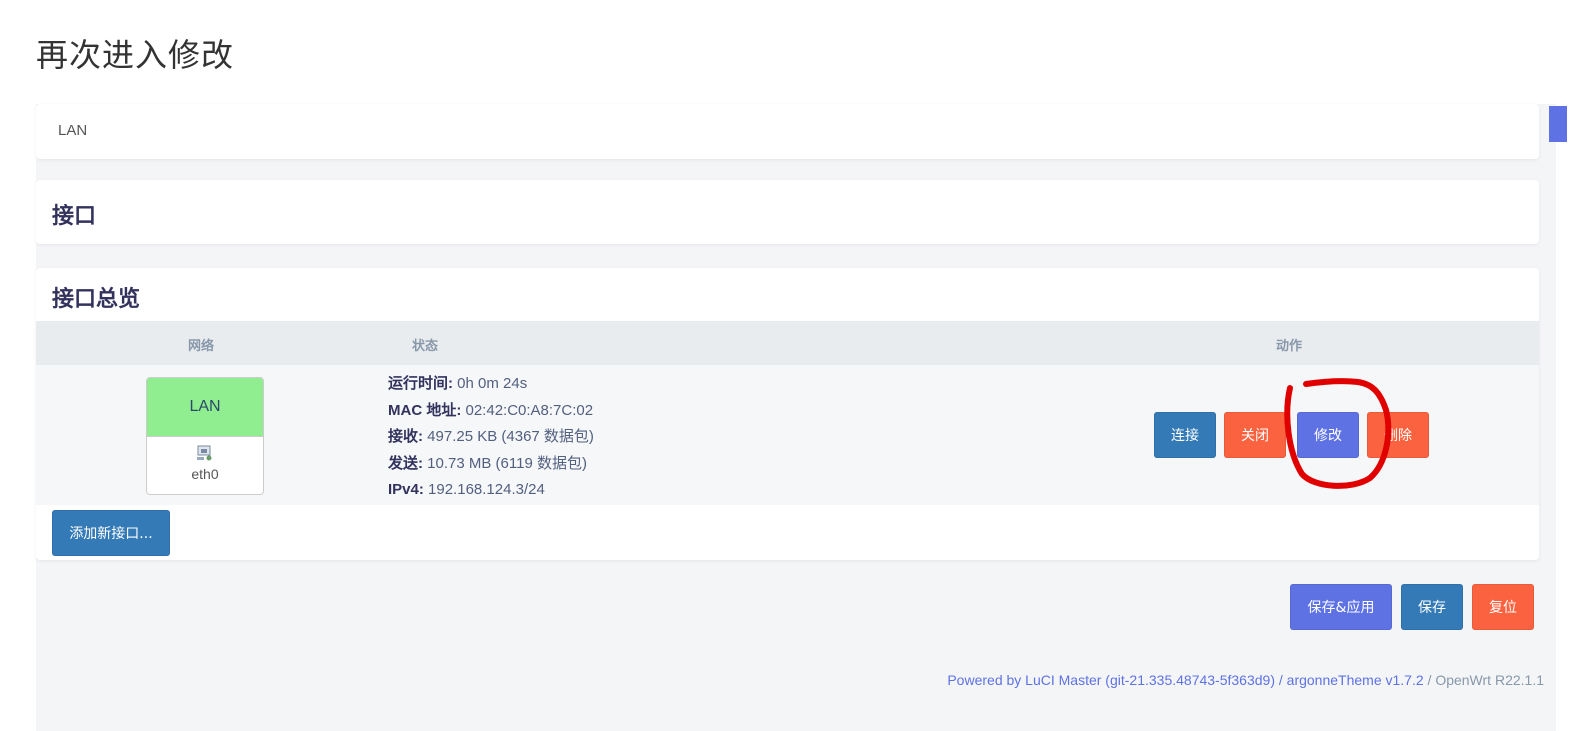  I want to click on section-title: 接口, so click(74, 216).